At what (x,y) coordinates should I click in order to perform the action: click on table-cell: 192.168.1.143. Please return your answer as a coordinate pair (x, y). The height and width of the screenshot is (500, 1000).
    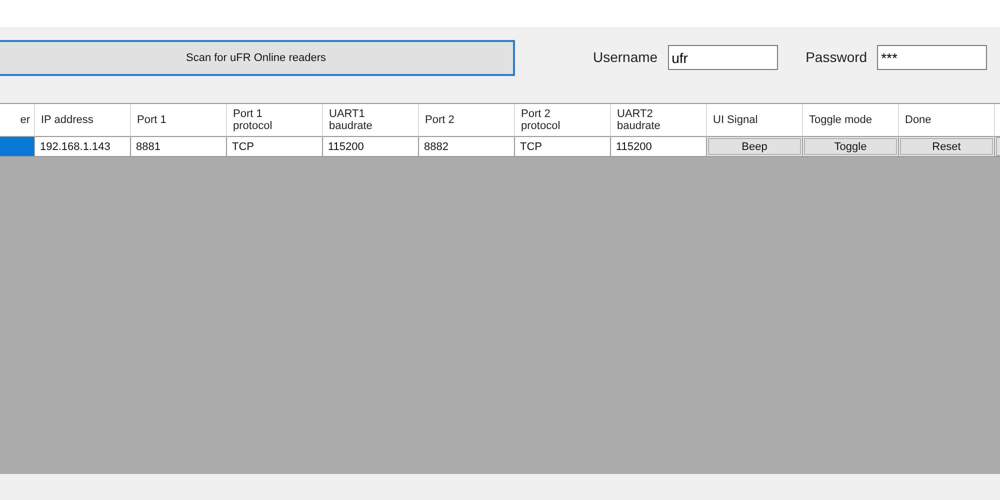
    Looking at the image, I should click on (83, 147).